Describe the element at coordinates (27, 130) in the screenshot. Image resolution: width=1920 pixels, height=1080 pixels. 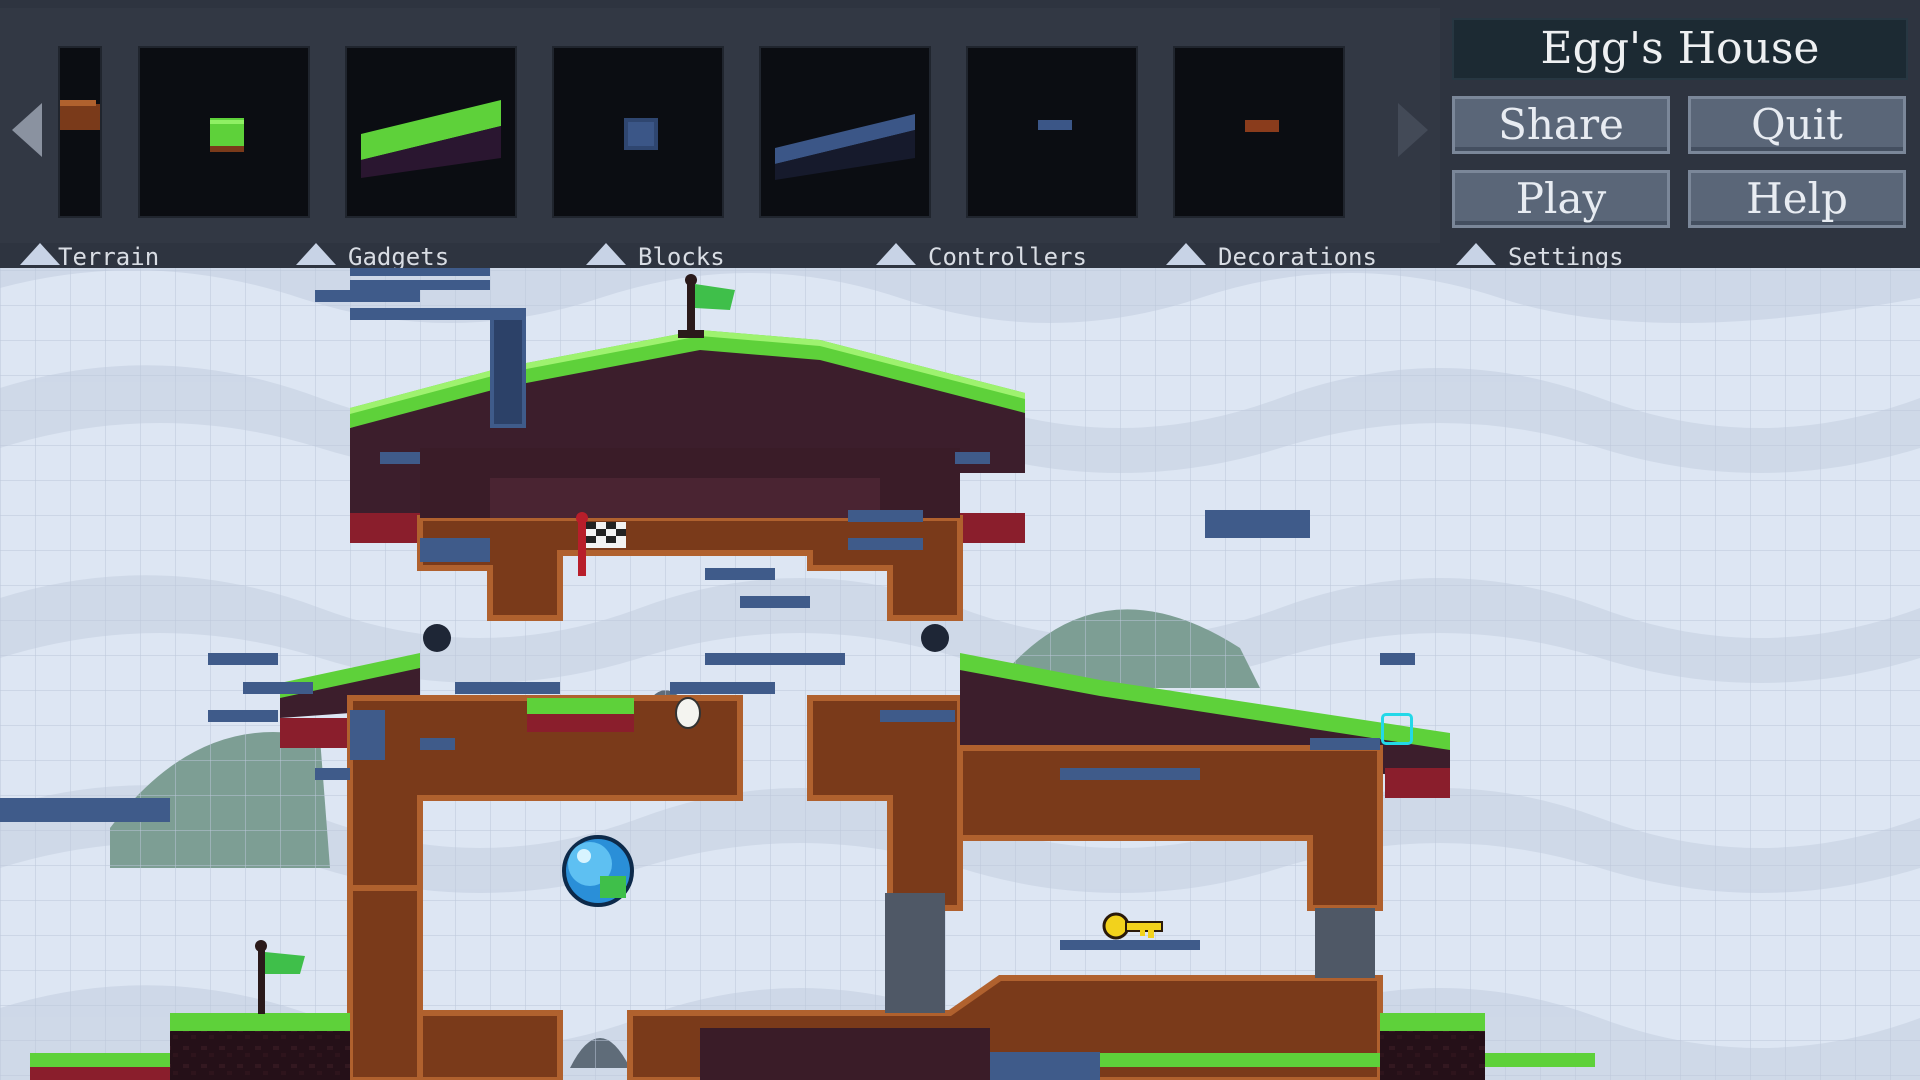
I see `palette-scroll-left-arrow-icon` at that location.